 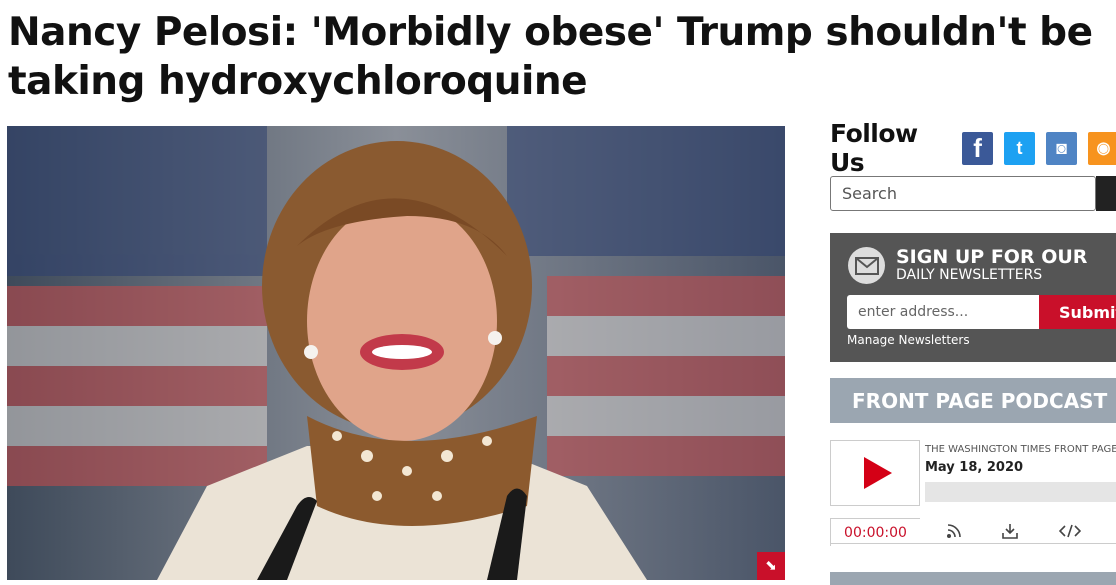 What do you see at coordinates (954, 531) in the screenshot?
I see `subscribe-icon` at bounding box center [954, 531].